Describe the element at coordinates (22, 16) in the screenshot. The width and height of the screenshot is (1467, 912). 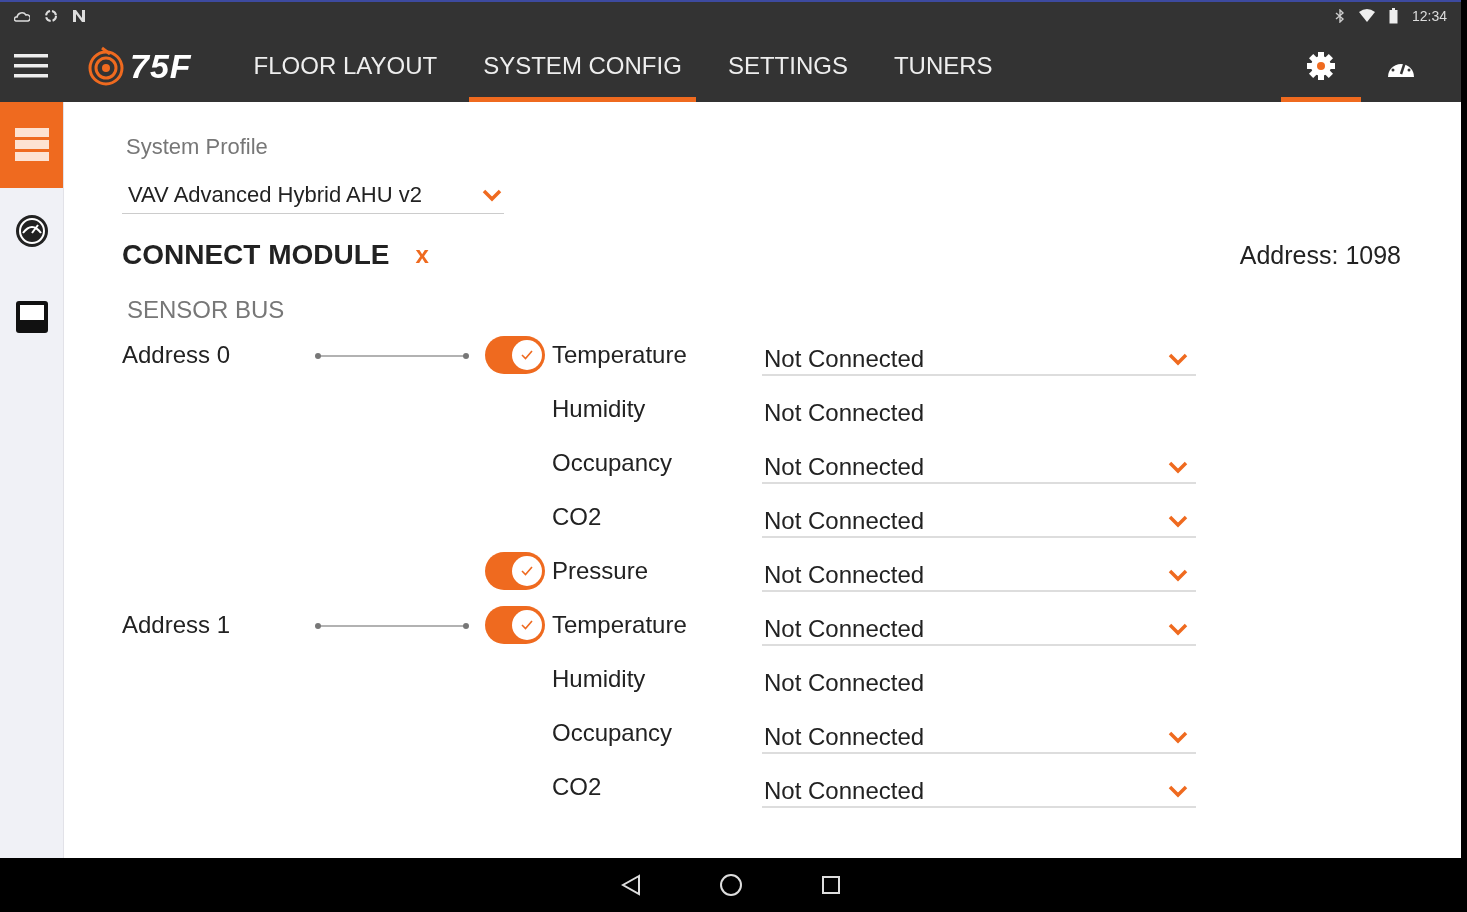
I see `cloud-icon` at that location.